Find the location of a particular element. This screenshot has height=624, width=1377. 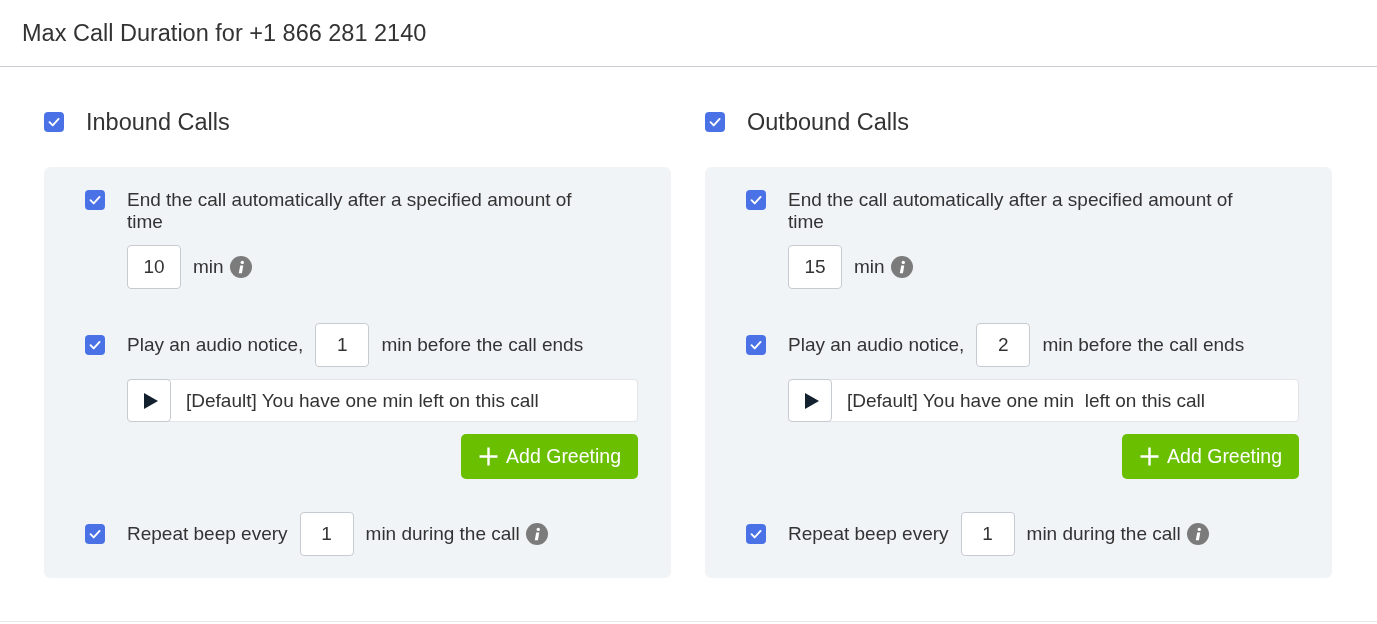

section-title: Outbound Calls is located at coordinates (828, 122).